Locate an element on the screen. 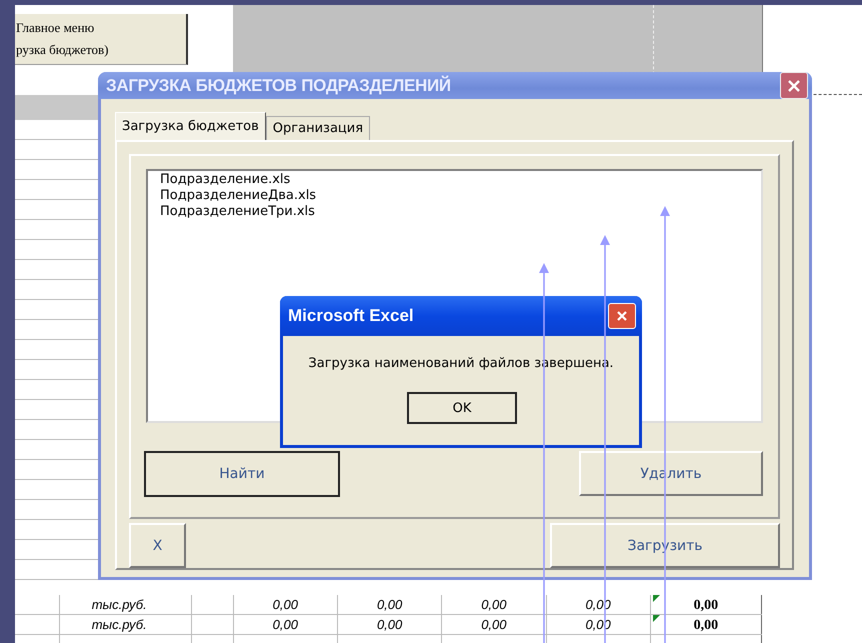 The height and width of the screenshot is (643, 862). find-button: Найти is located at coordinates (242, 474).